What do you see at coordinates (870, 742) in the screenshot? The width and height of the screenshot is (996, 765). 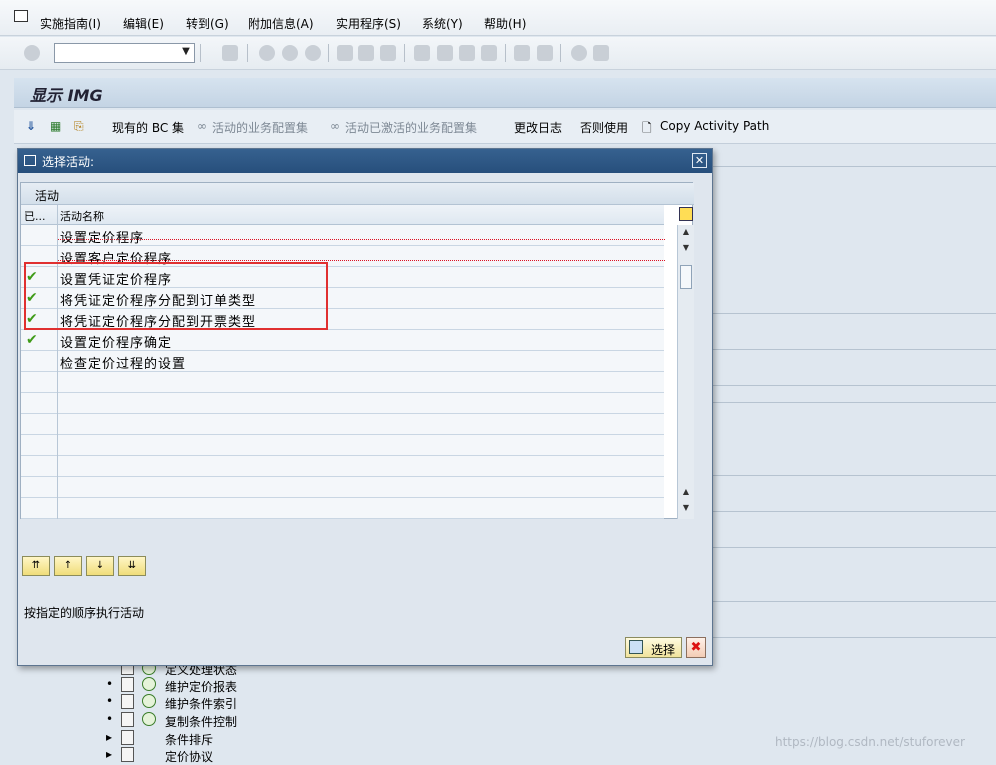 I see `watermark: https://blog.csdn.net/stuforever` at bounding box center [870, 742].